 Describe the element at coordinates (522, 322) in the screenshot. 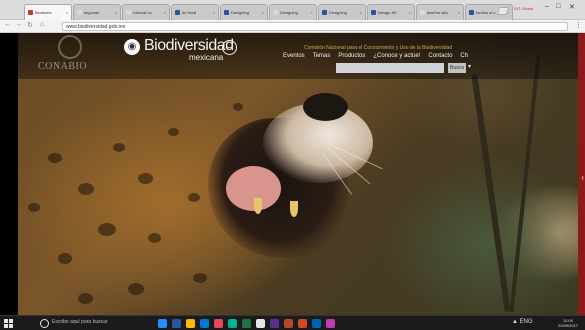

I see `system-tray: ▲ ENG` at that location.